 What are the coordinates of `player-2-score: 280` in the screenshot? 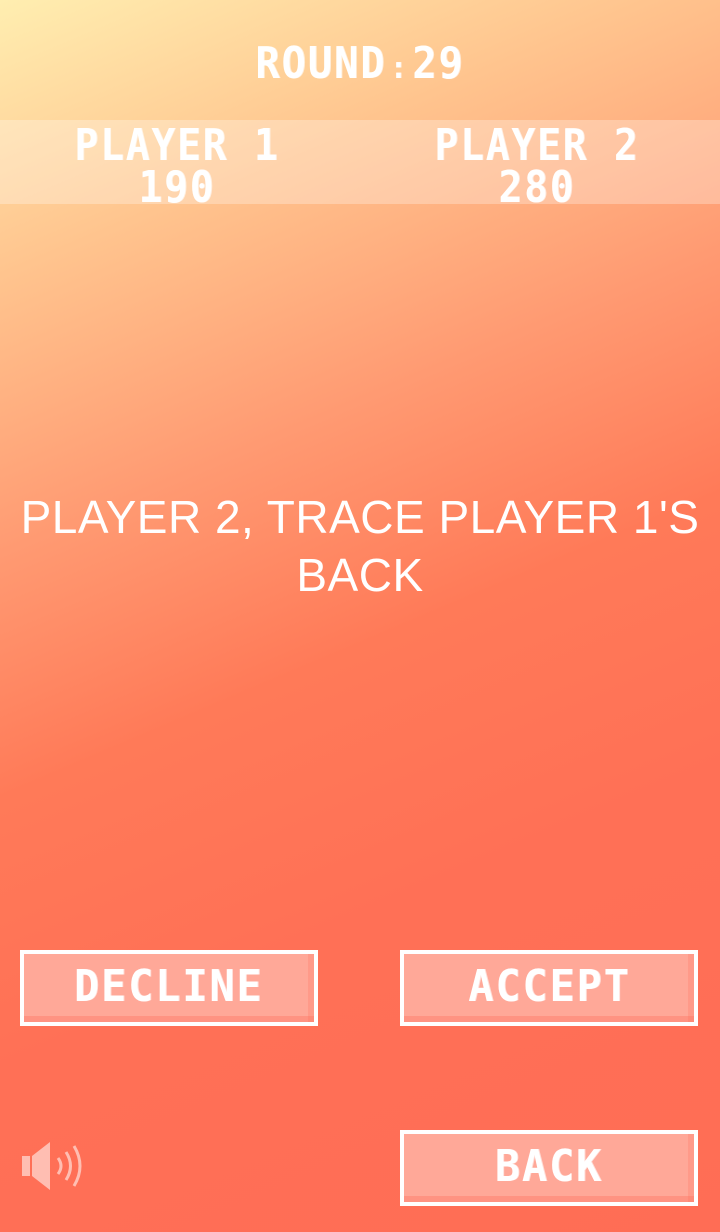 It's located at (537, 187).